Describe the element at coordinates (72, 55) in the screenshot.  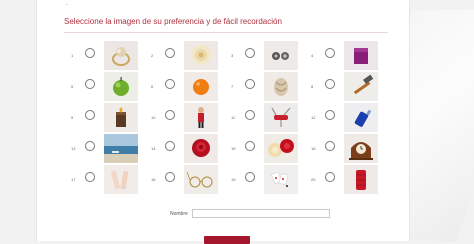
I see `option-number: 1` at that location.